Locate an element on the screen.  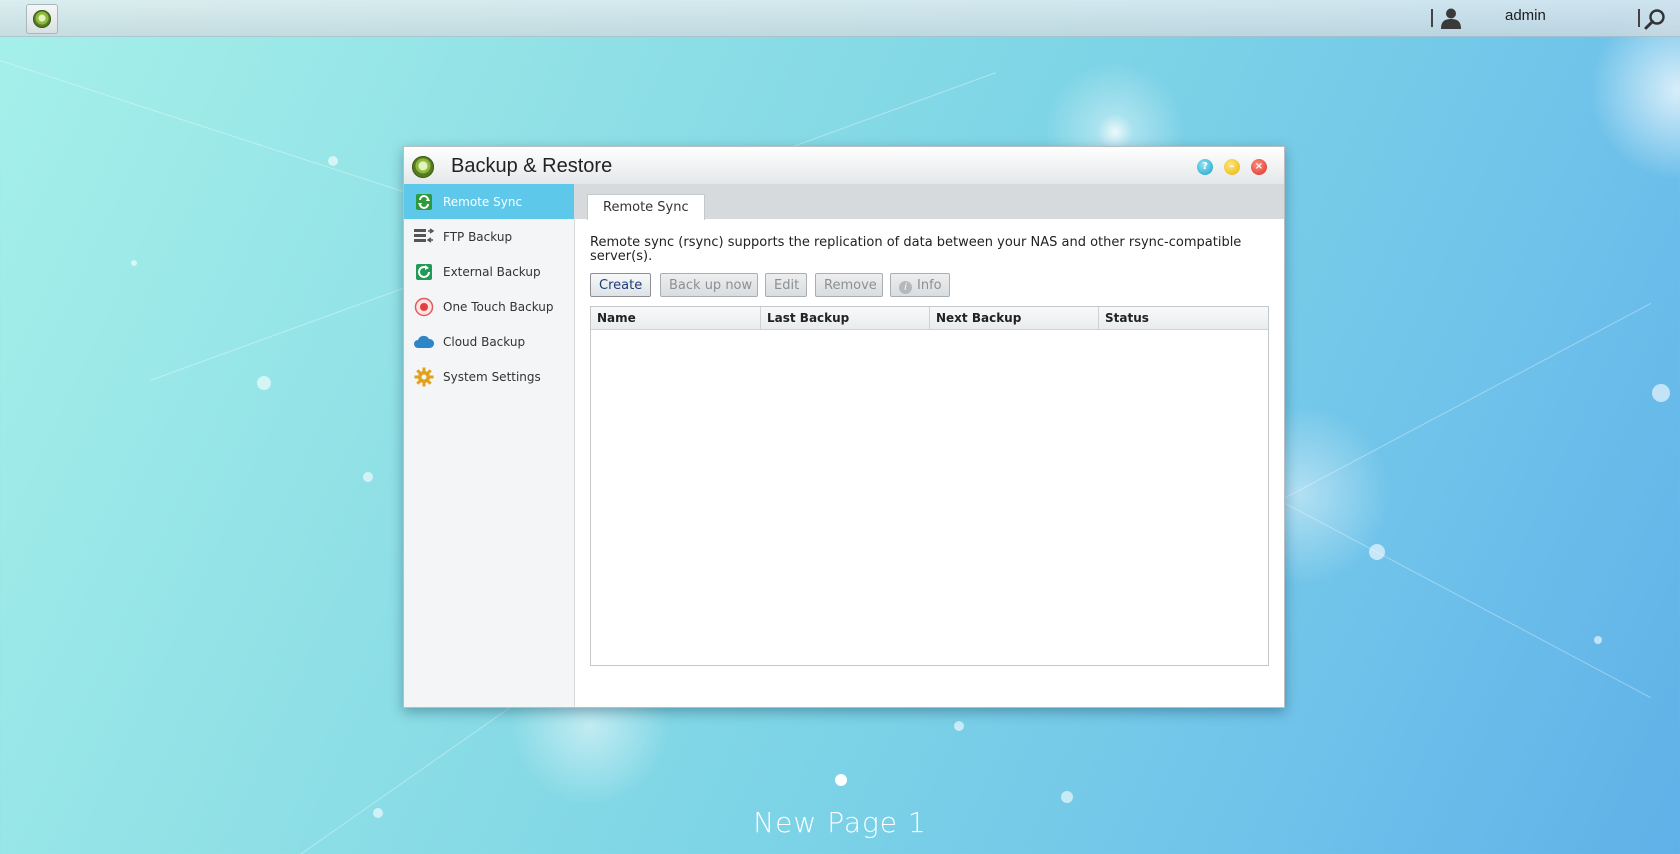
sidebar-item-label: One Touch Backup is located at coordinates (498, 306).